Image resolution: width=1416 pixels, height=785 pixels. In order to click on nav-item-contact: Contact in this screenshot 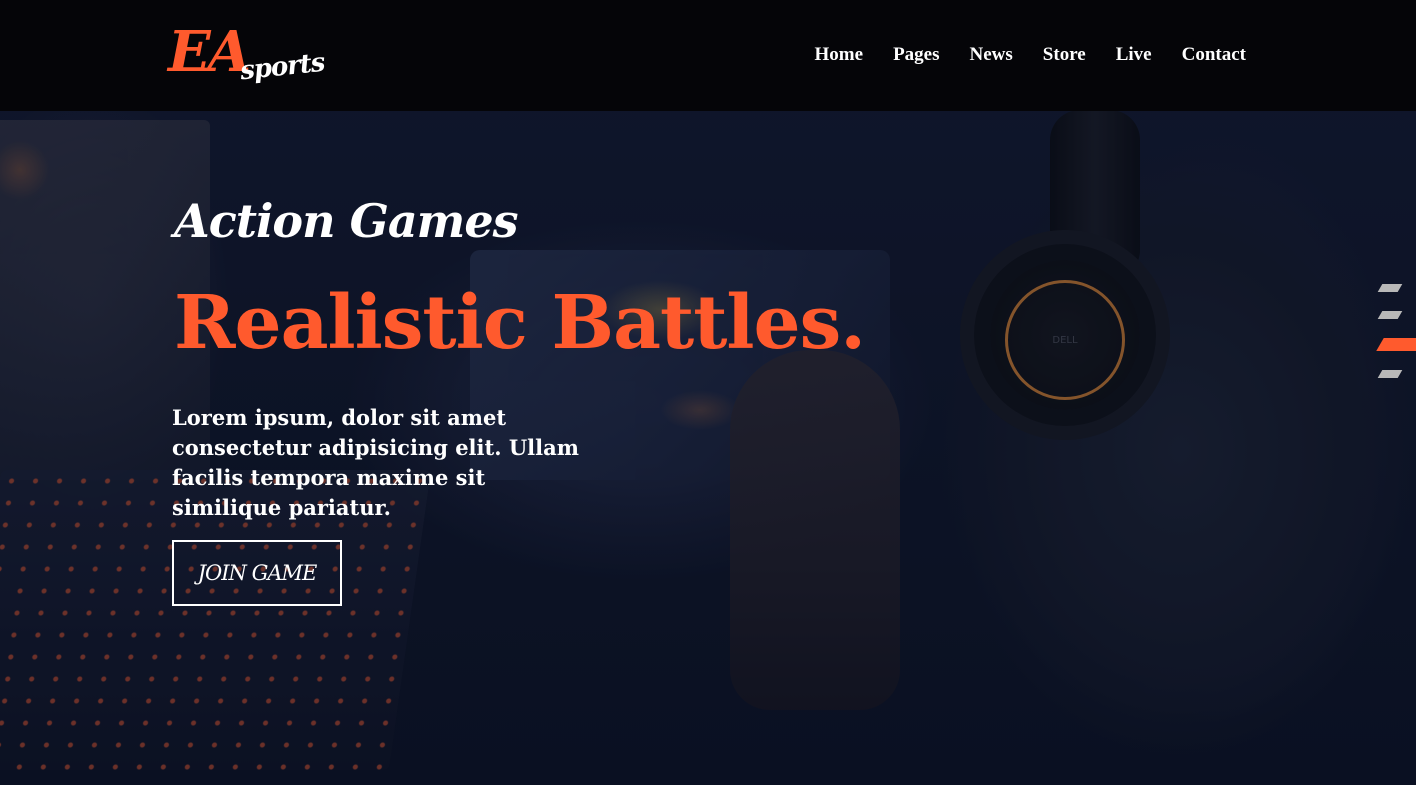, I will do `click(1214, 55)`.